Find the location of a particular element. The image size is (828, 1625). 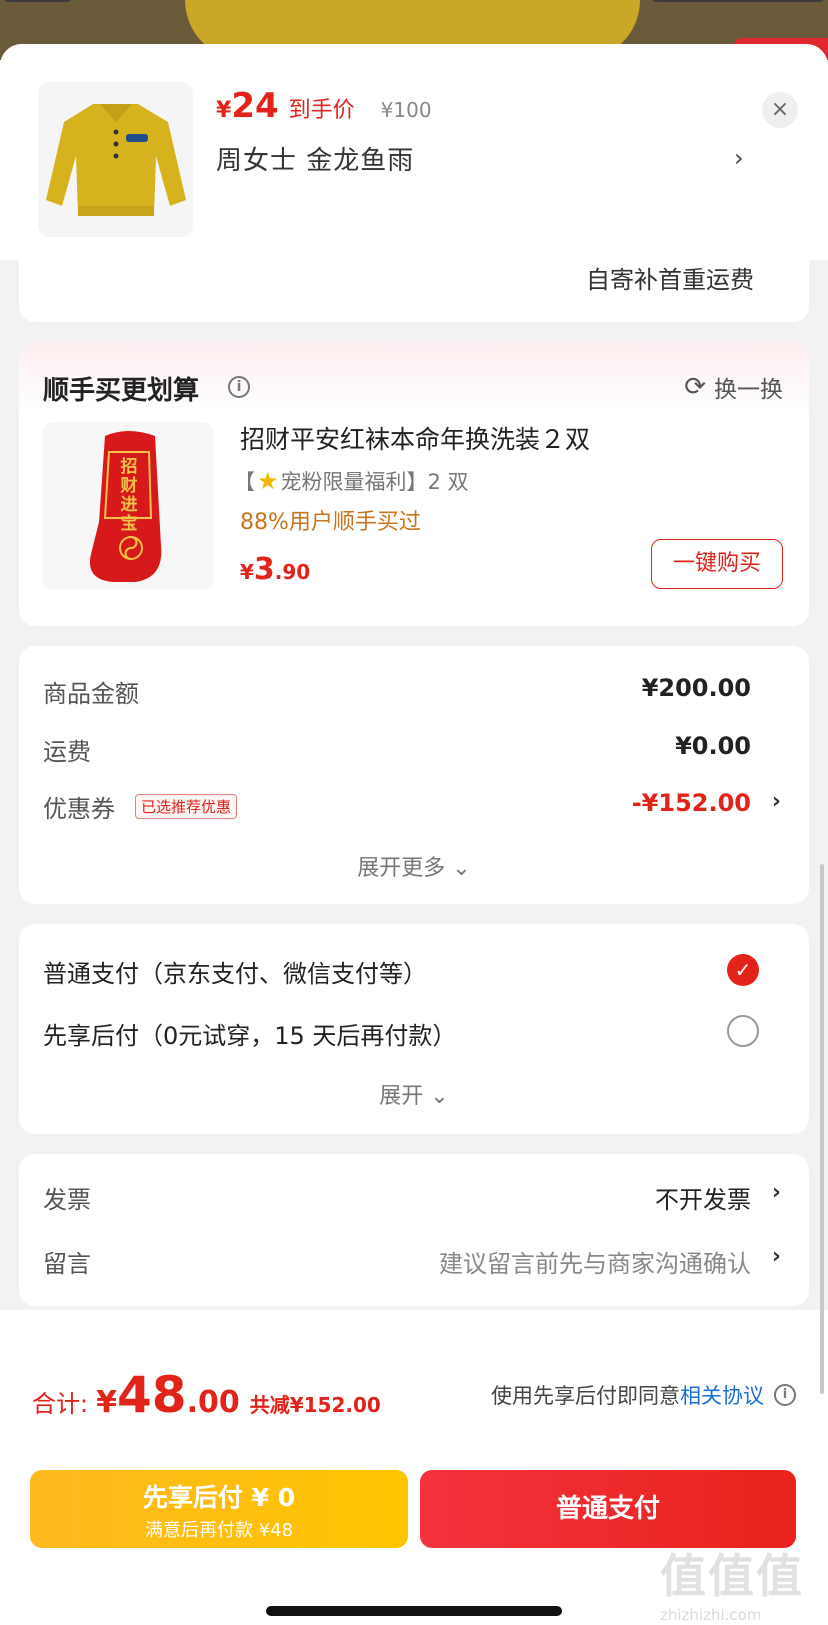

pay-later-button: 先享后付 ¥ 0 满意后再付款 ¥48 is located at coordinates (219, 1509).